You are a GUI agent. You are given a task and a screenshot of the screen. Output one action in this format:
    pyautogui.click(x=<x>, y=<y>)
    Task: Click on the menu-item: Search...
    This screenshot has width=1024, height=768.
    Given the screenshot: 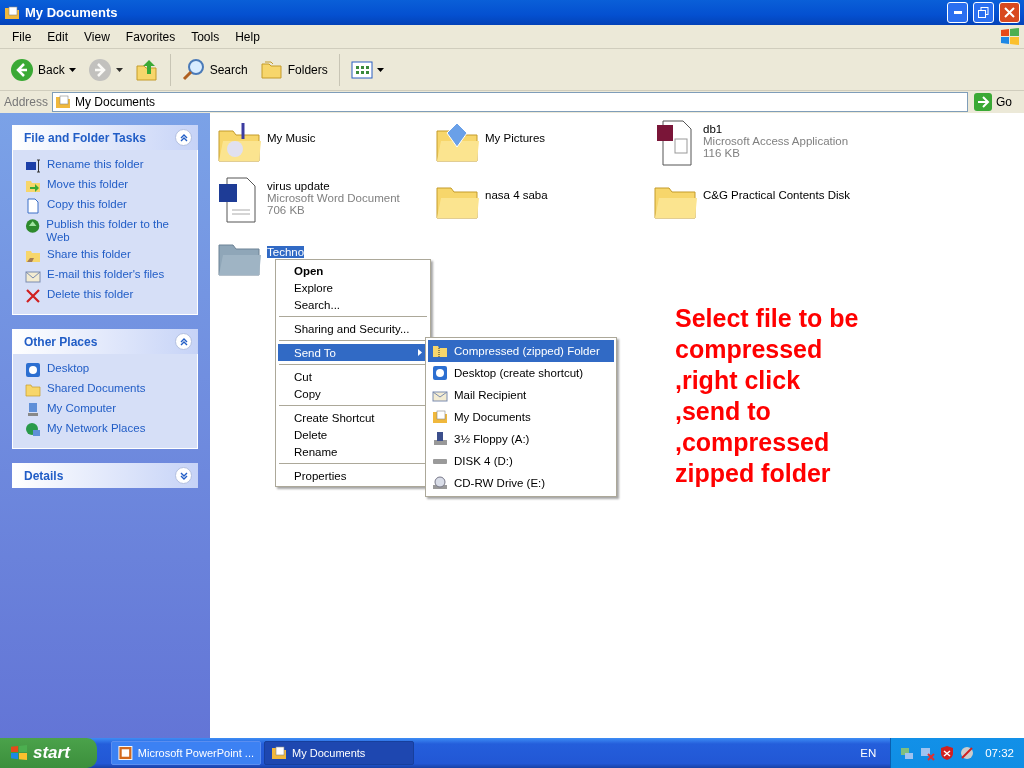 What is the action you would take?
    pyautogui.click(x=353, y=304)
    